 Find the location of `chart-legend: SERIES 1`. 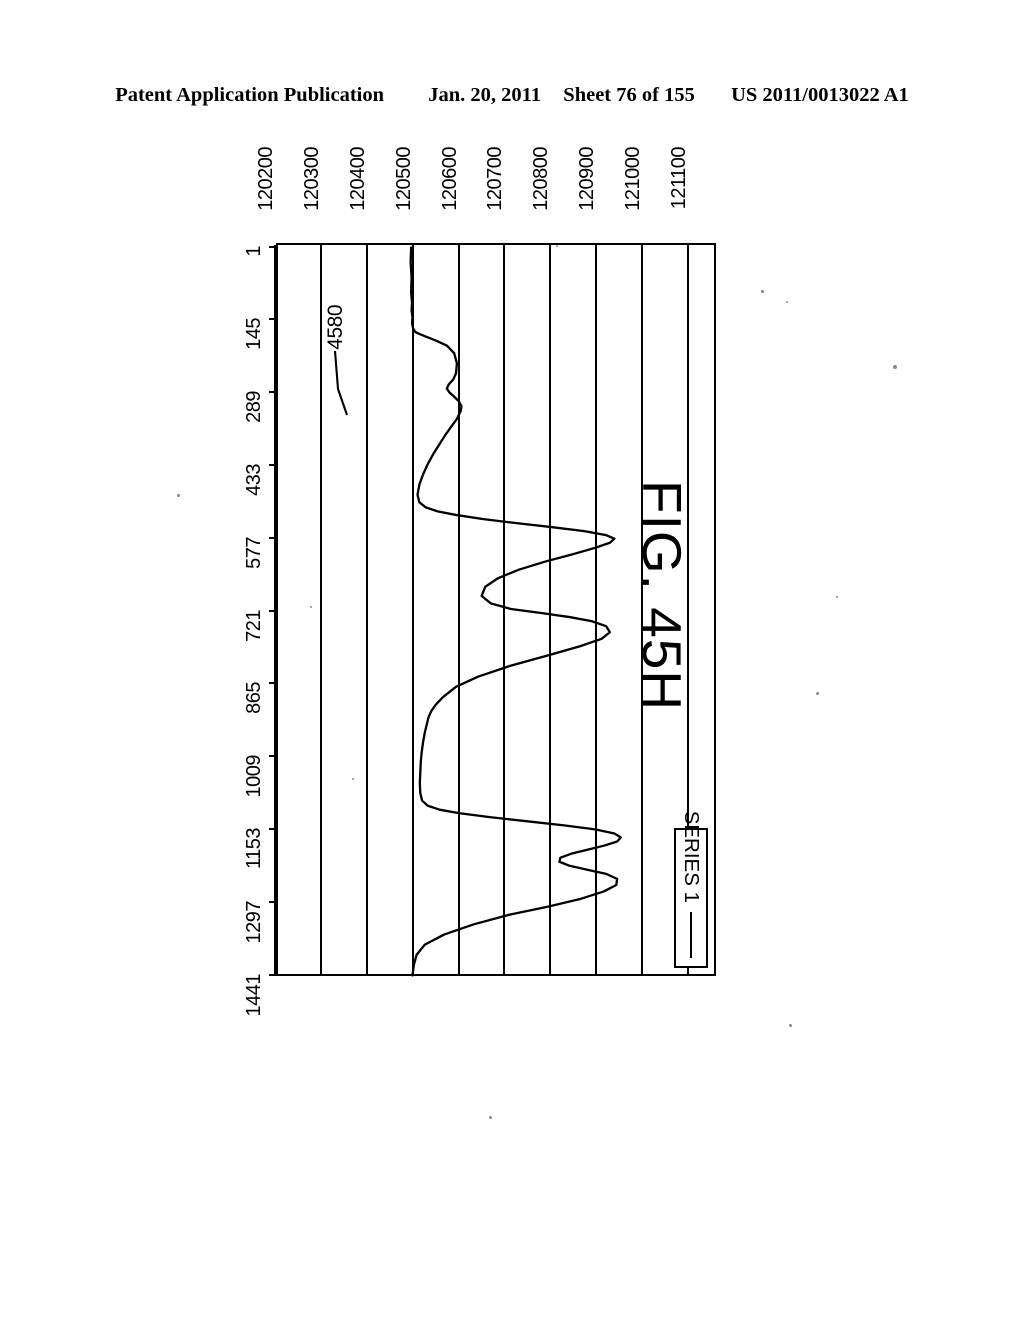

chart-legend: SERIES 1 is located at coordinates (691, 889).